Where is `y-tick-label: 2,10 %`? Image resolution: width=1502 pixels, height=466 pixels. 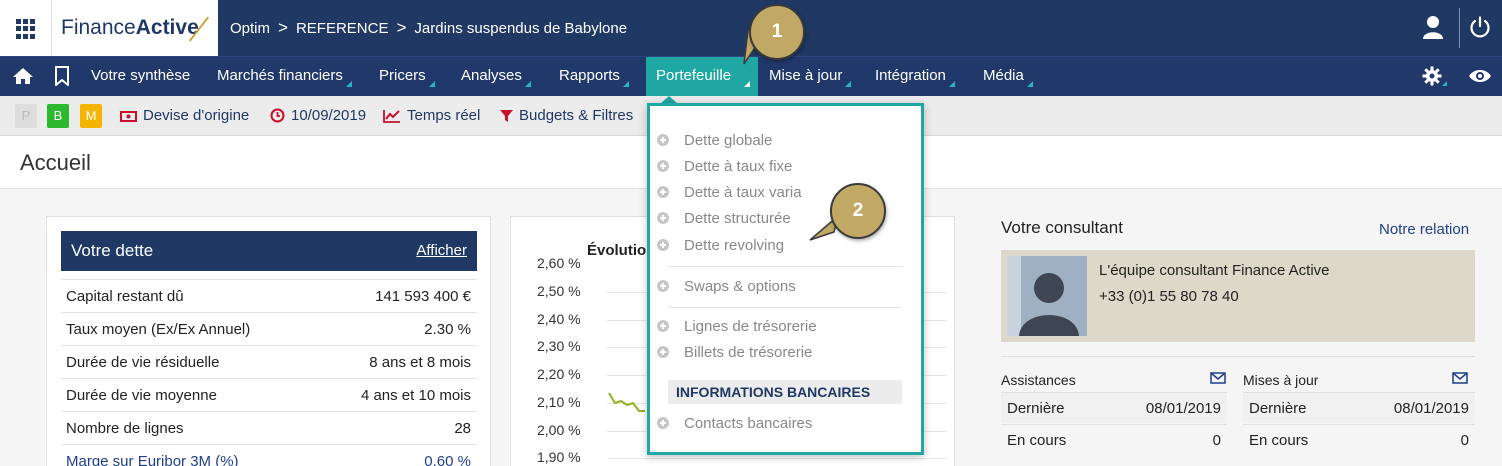
y-tick-label: 2,10 % is located at coordinates (559, 402).